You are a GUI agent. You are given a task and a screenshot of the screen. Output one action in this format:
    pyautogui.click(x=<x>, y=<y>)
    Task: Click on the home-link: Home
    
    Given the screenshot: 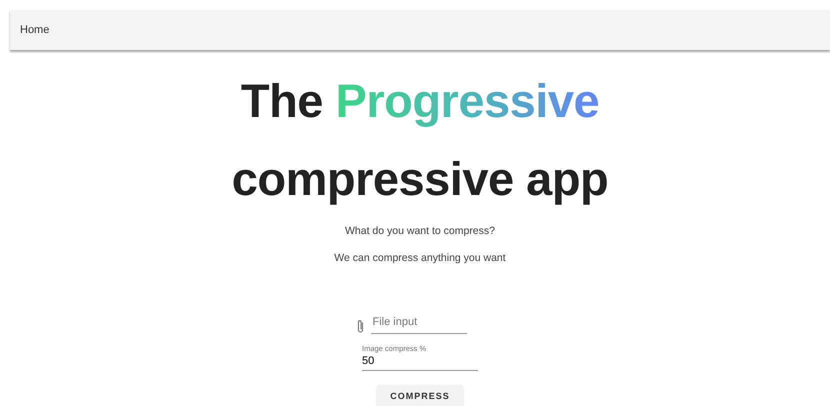 What is the action you would take?
    pyautogui.click(x=35, y=30)
    